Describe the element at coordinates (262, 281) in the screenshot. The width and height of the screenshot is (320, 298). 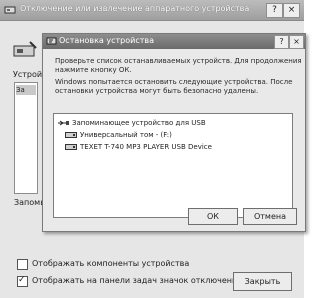
I see `close-button: Закрыть` at that location.